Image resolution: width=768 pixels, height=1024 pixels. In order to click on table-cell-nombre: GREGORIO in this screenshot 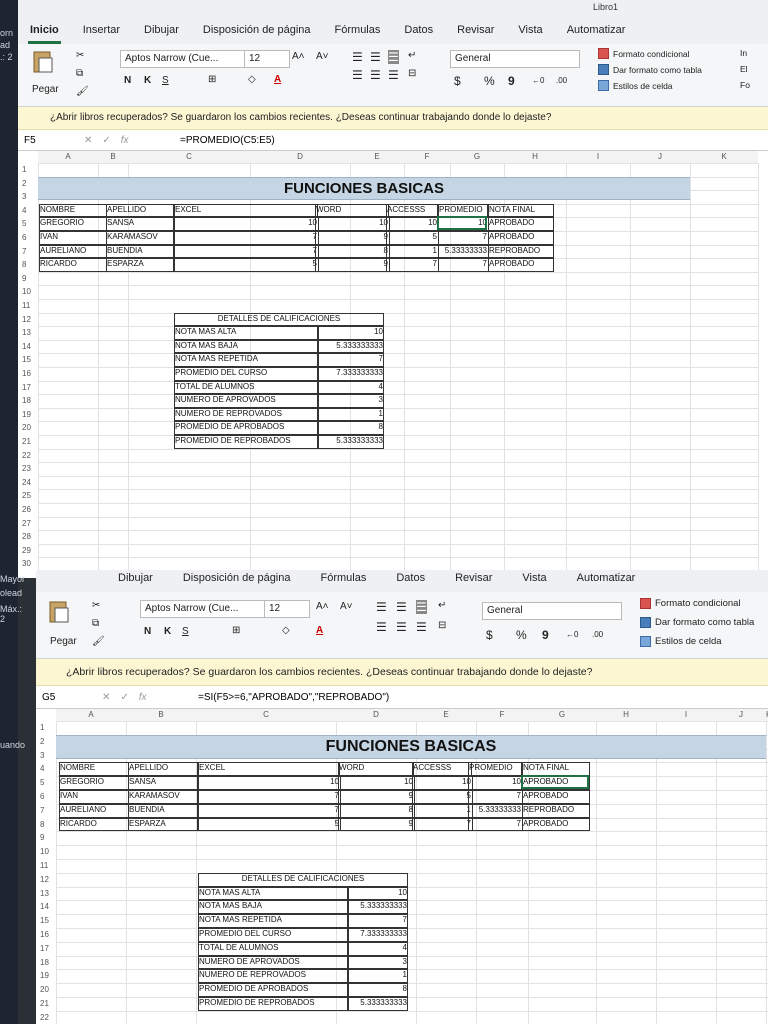, I will do `click(94, 783)`.